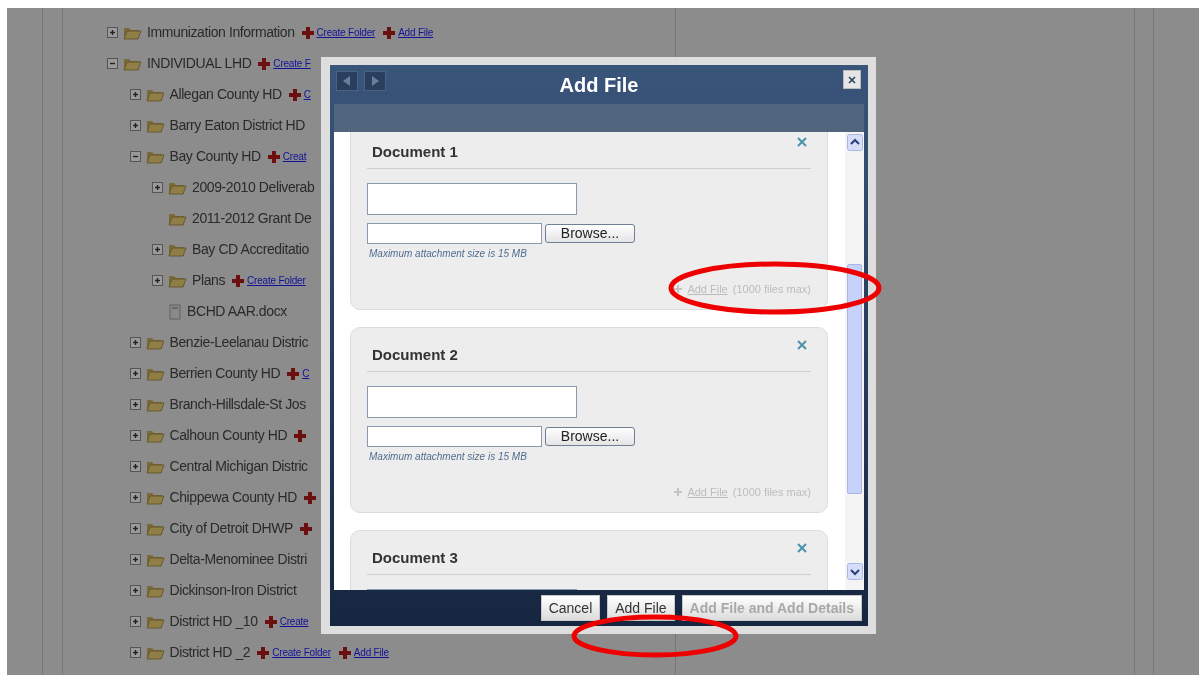  Describe the element at coordinates (854, 379) in the screenshot. I see `scrollbar-thumb` at that location.